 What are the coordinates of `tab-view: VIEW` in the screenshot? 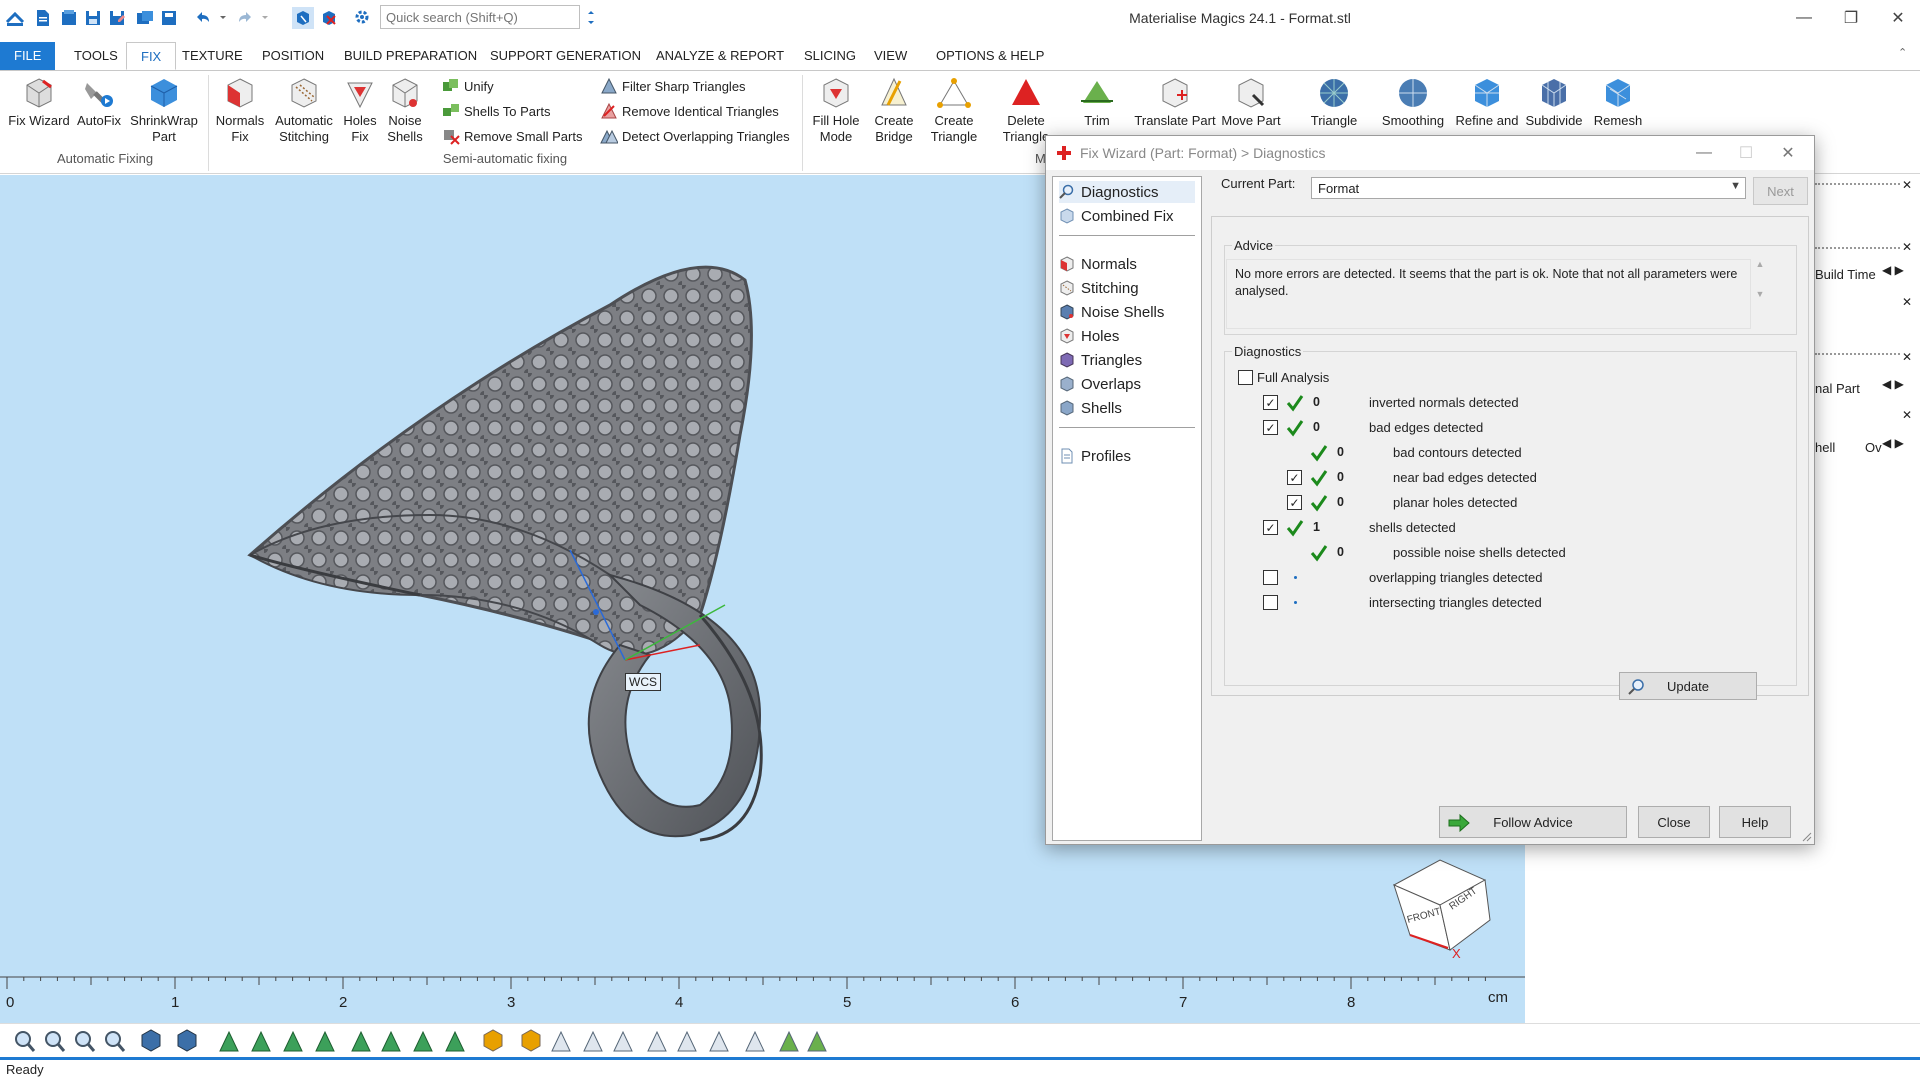 It's located at (890, 56).